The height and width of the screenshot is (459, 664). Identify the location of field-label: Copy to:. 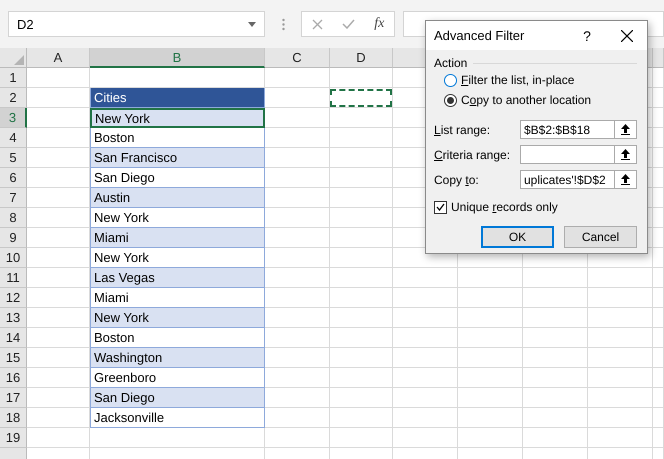
(456, 179).